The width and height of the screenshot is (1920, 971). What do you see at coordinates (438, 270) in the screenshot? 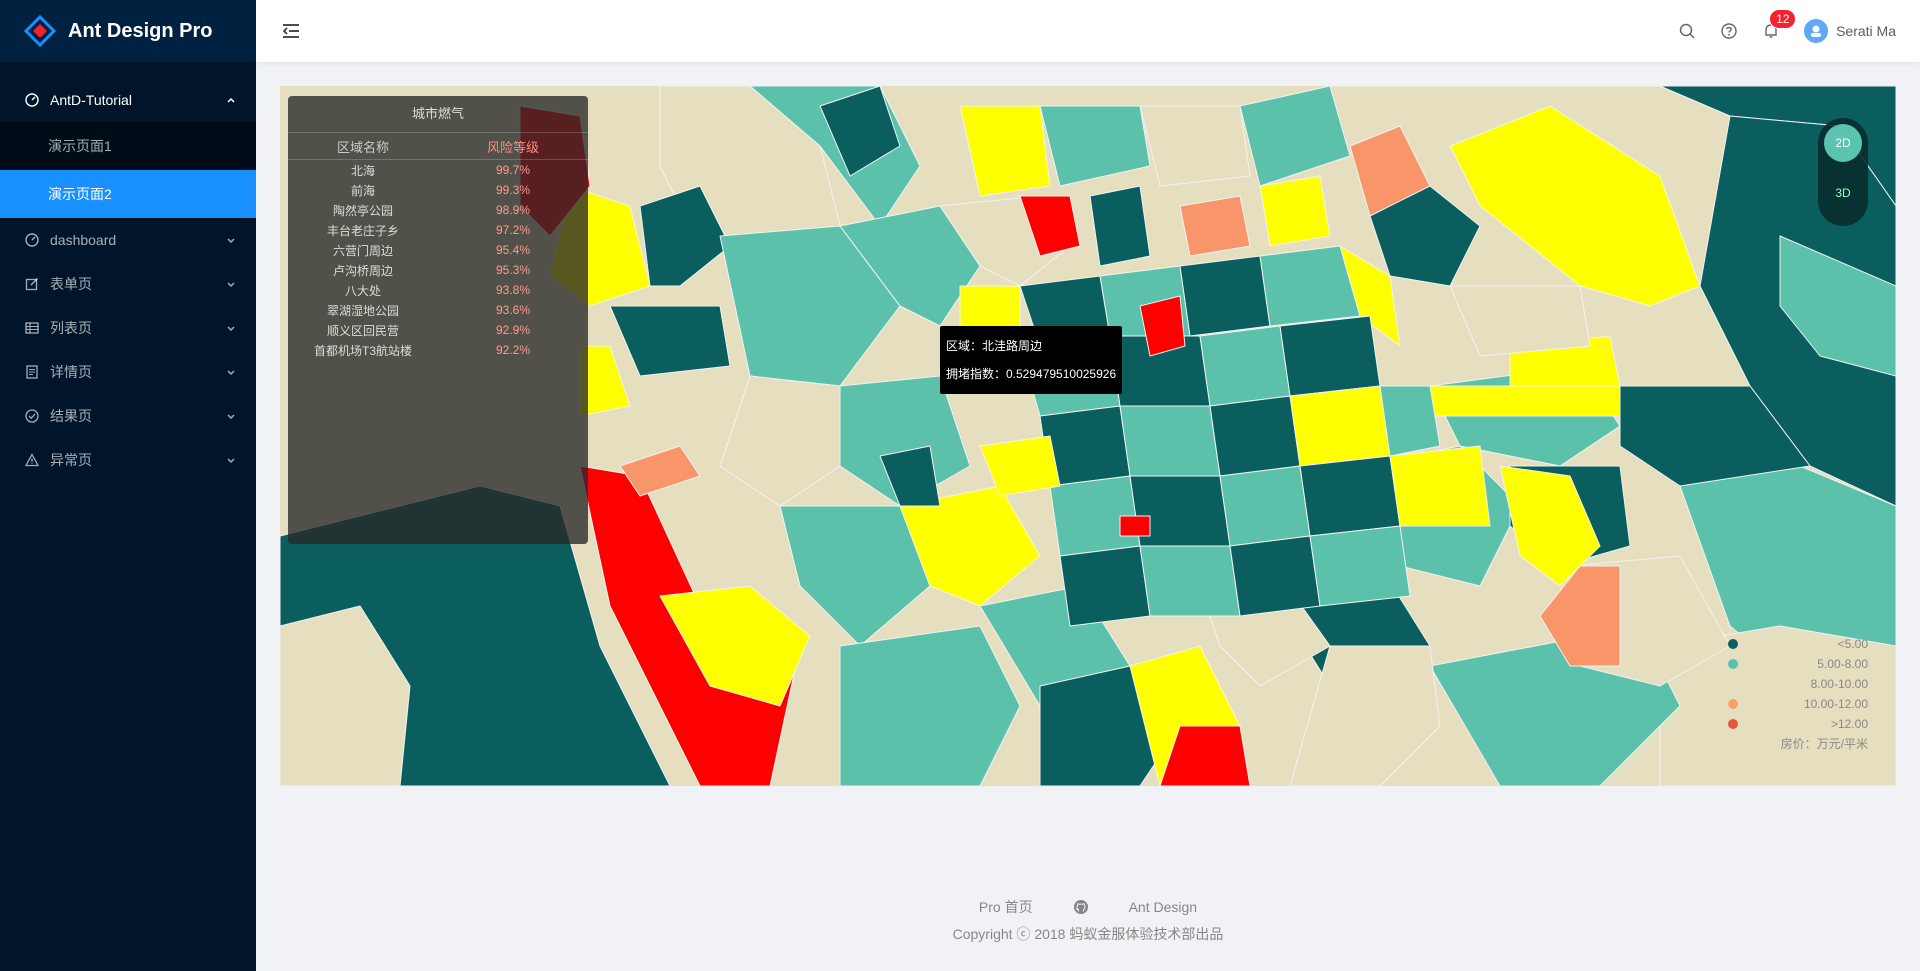
I see `ranking-row: 卢沟桥周边 95.3%` at bounding box center [438, 270].